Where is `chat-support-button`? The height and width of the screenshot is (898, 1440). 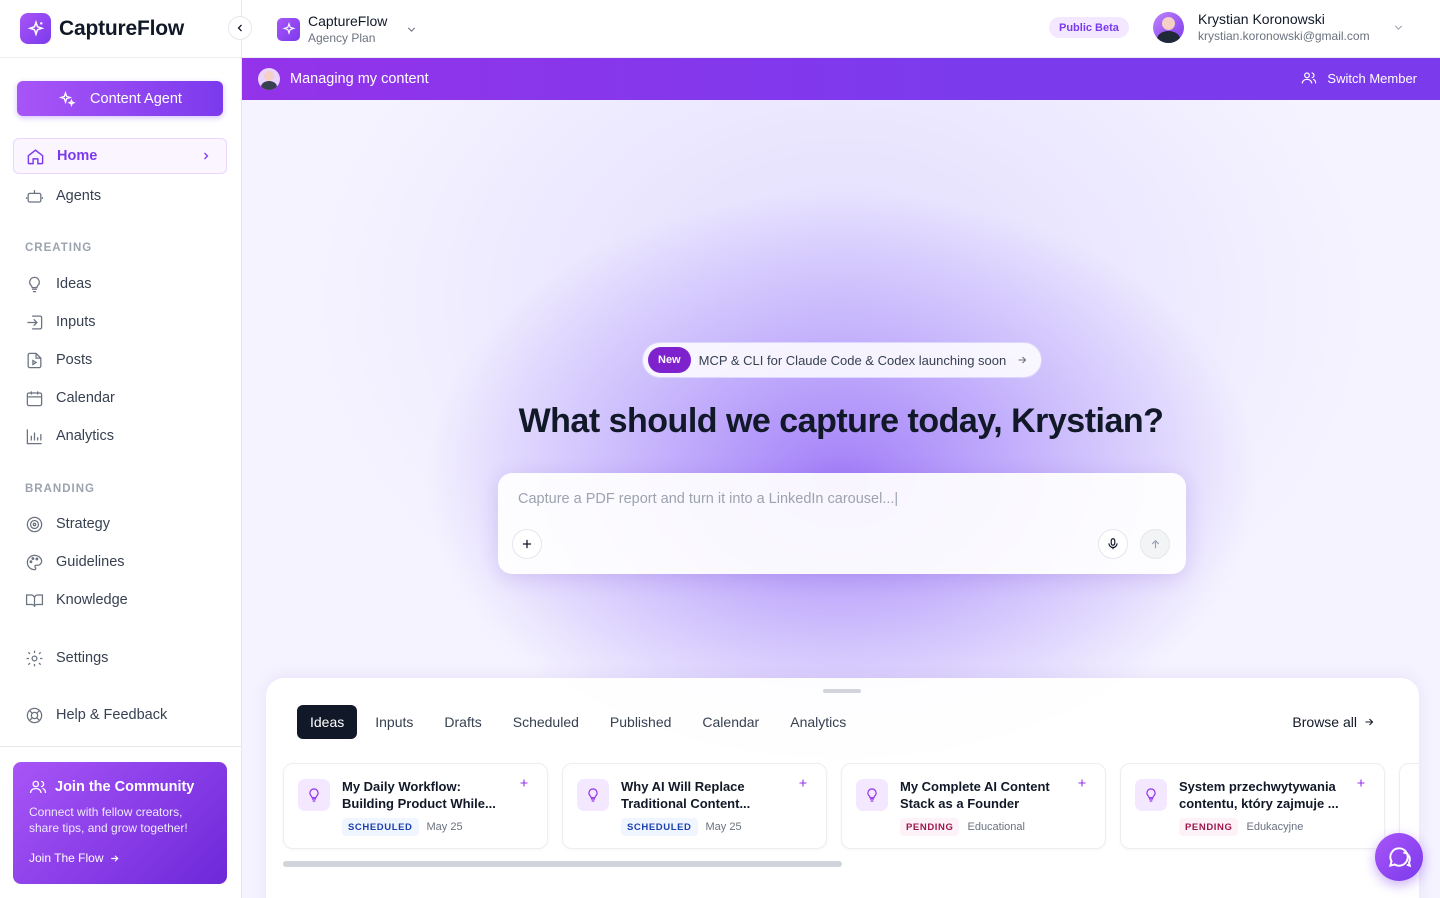 chat-support-button is located at coordinates (1399, 857).